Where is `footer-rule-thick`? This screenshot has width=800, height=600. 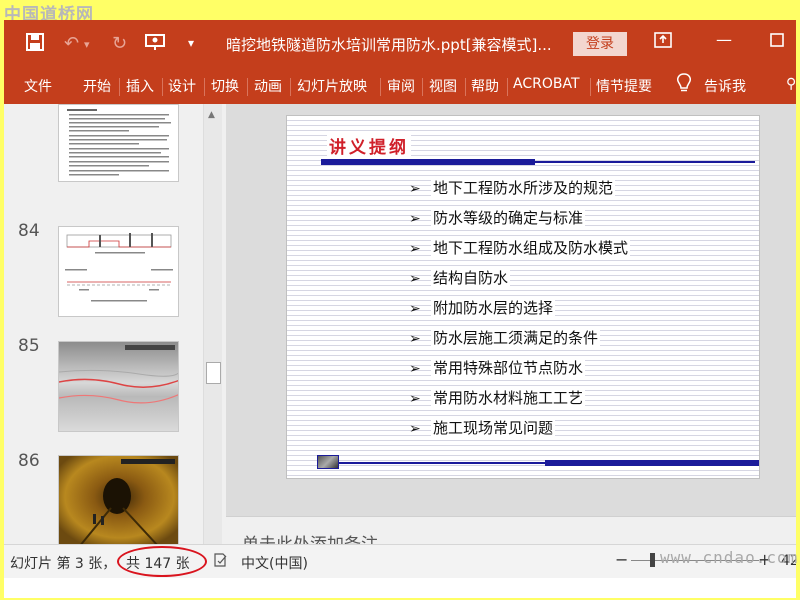 footer-rule-thick is located at coordinates (652, 463).